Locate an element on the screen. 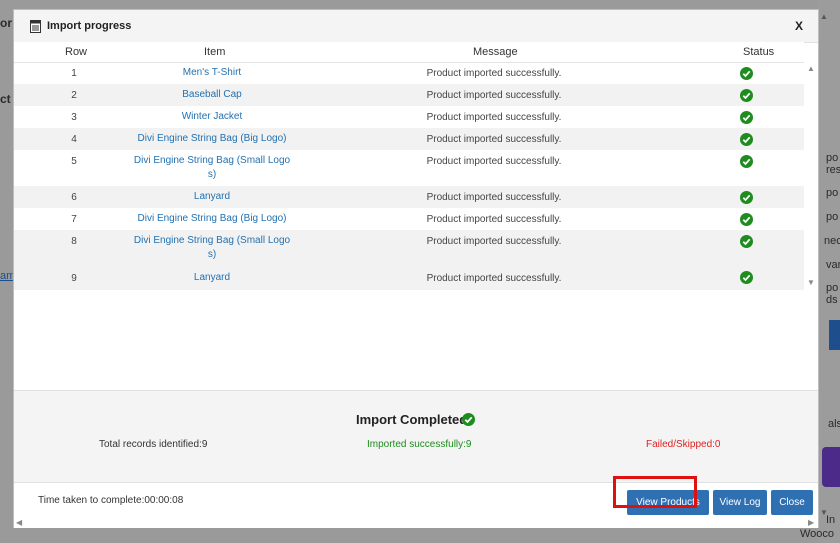 This screenshot has height=543, width=840. scroll-right-icon: ▶ is located at coordinates (811, 522).